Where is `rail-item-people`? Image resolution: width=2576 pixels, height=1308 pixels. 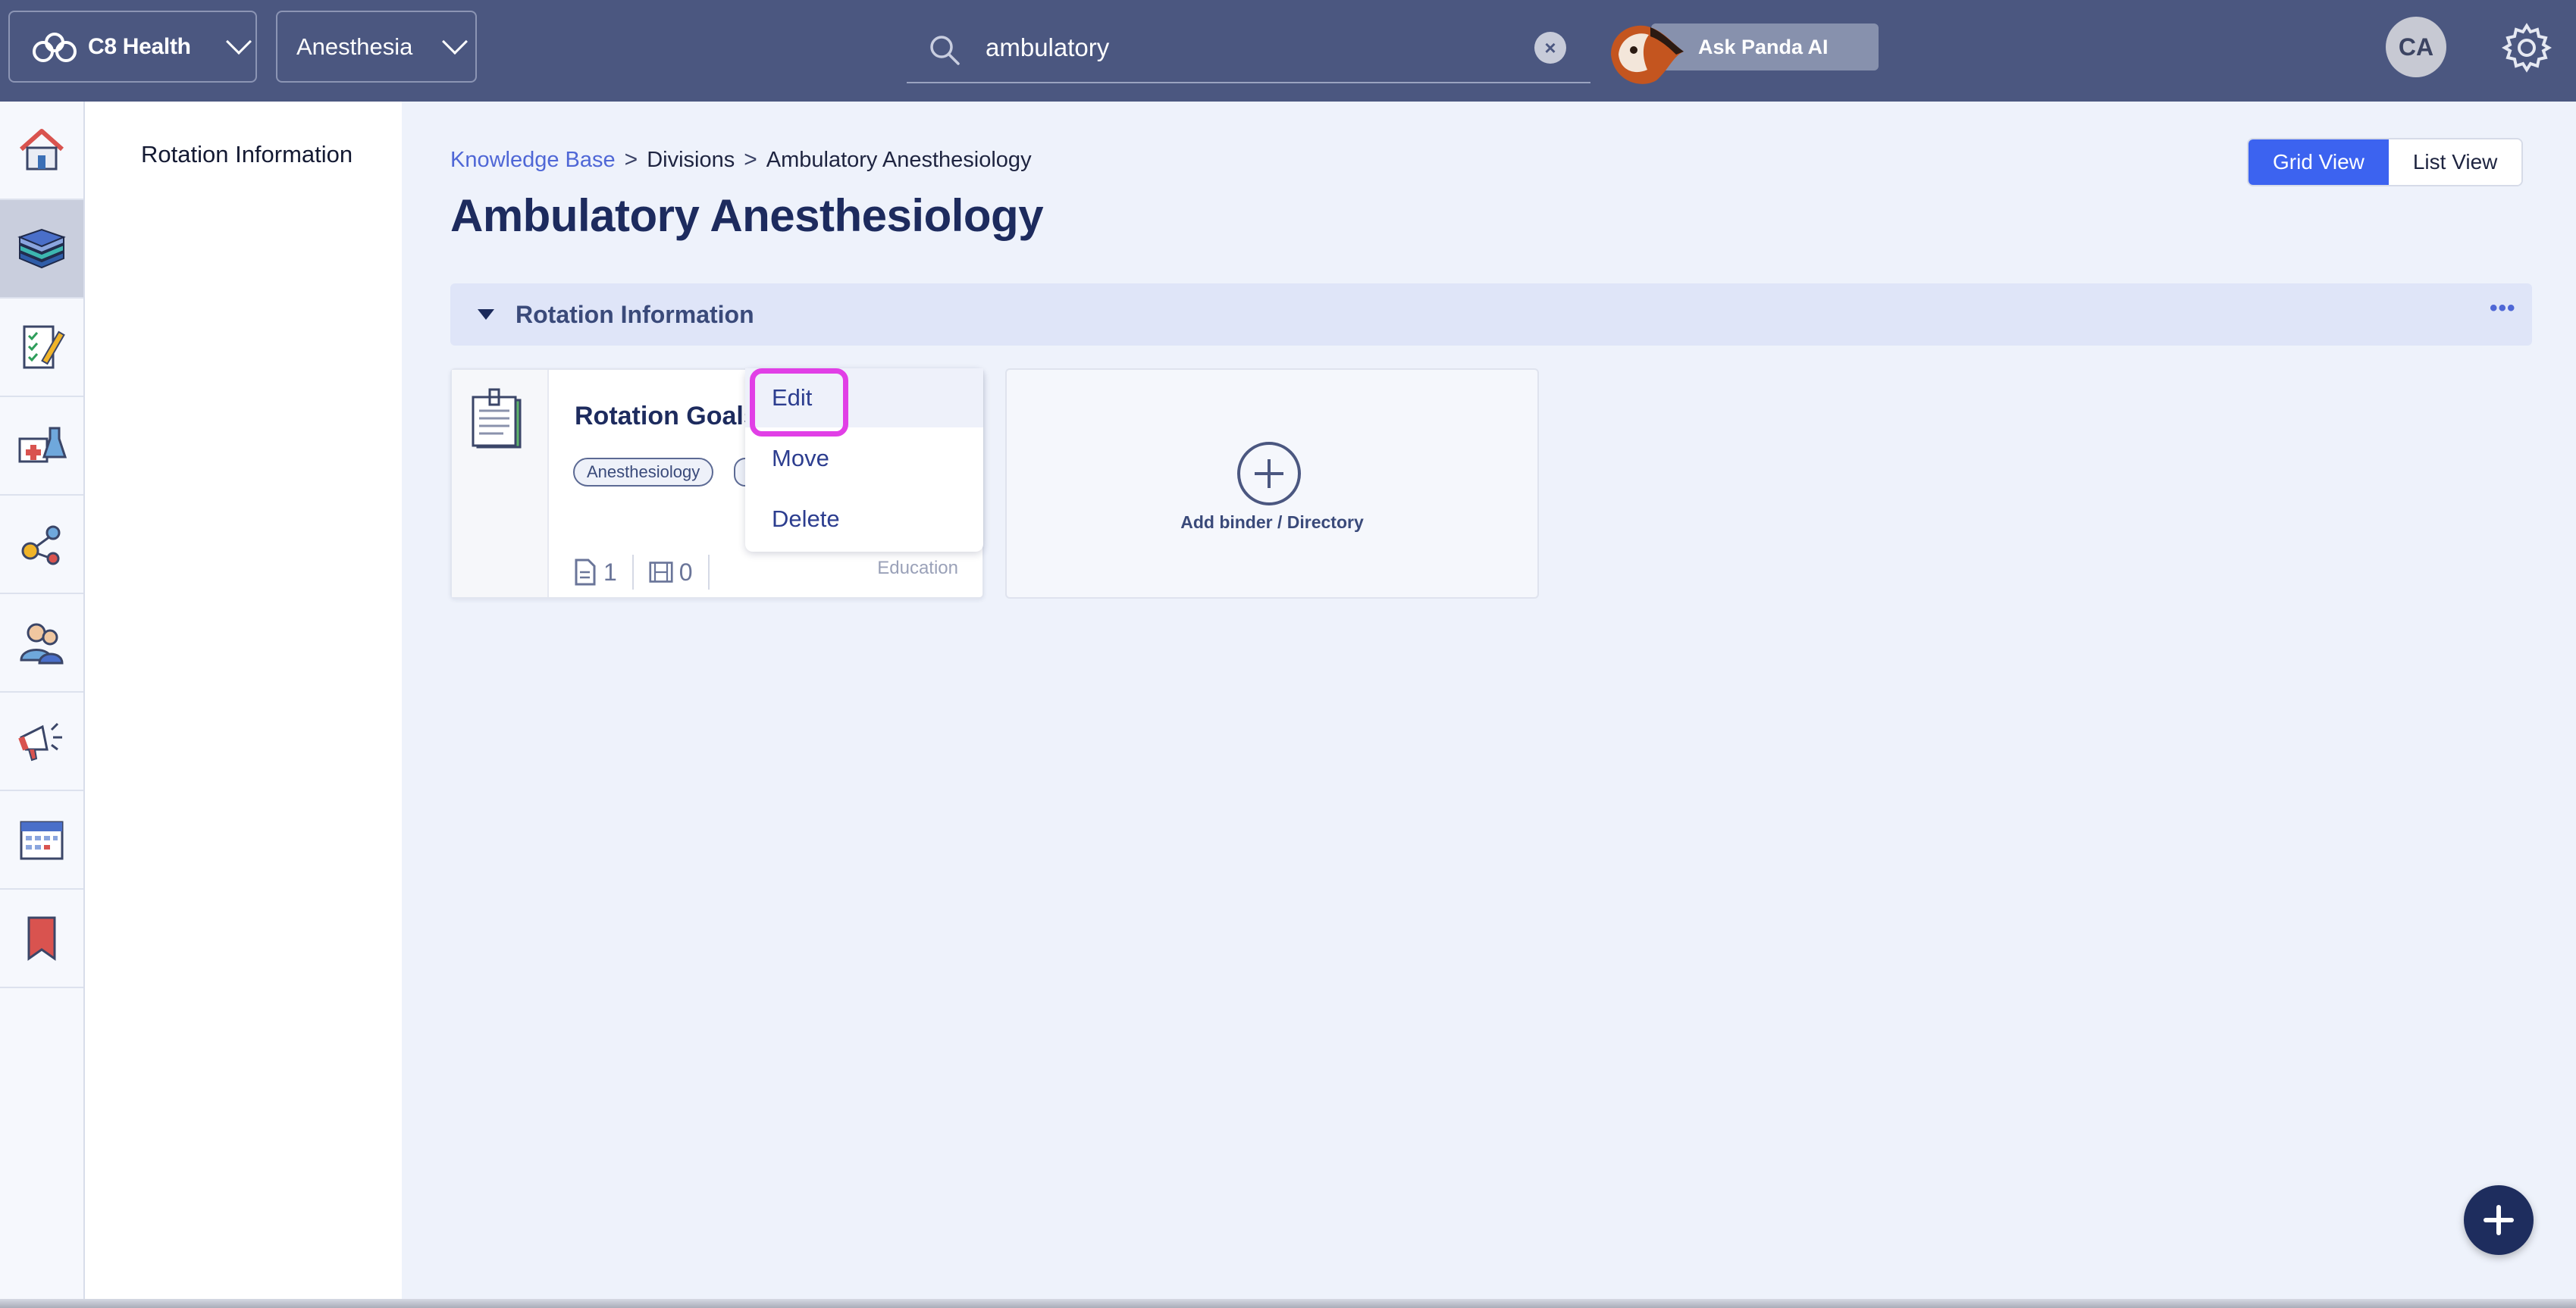 rail-item-people is located at coordinates (41, 643).